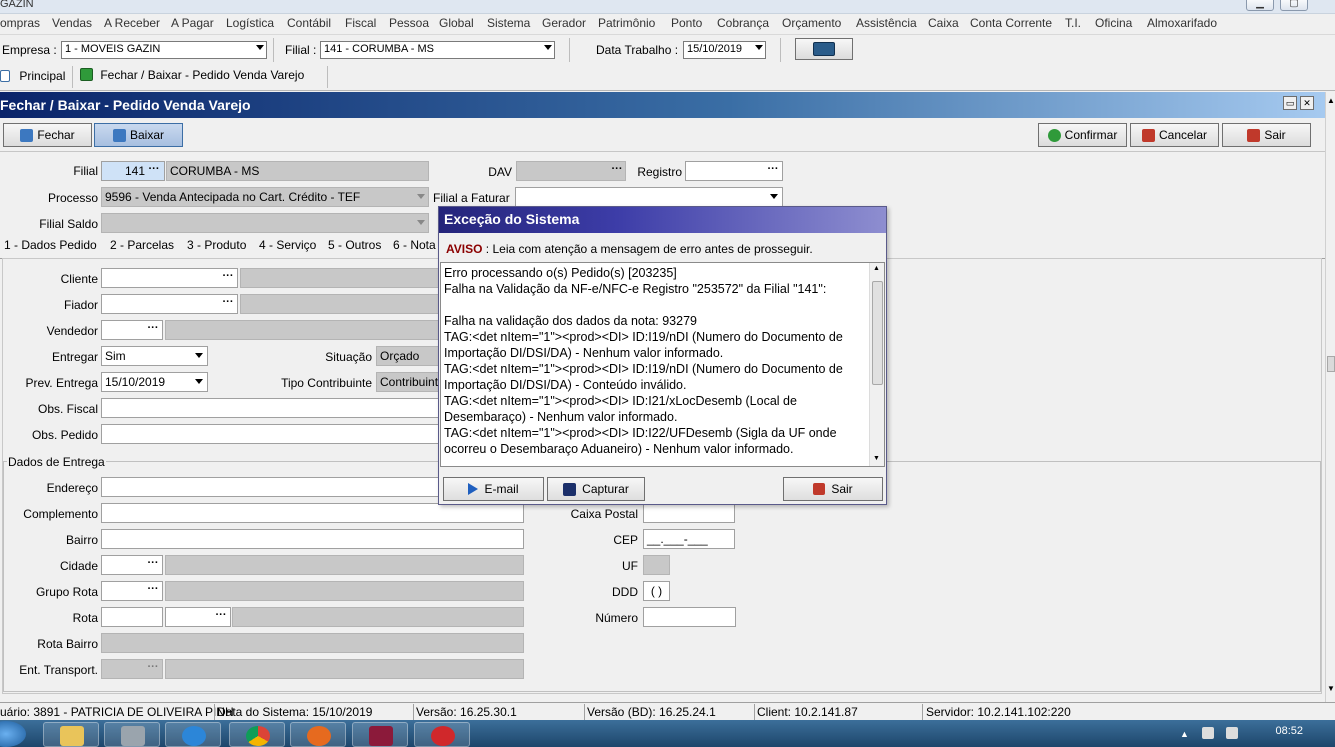 This screenshot has width=1335, height=747. What do you see at coordinates (138, 135) in the screenshot?
I see `baixar-button: Baixar` at bounding box center [138, 135].